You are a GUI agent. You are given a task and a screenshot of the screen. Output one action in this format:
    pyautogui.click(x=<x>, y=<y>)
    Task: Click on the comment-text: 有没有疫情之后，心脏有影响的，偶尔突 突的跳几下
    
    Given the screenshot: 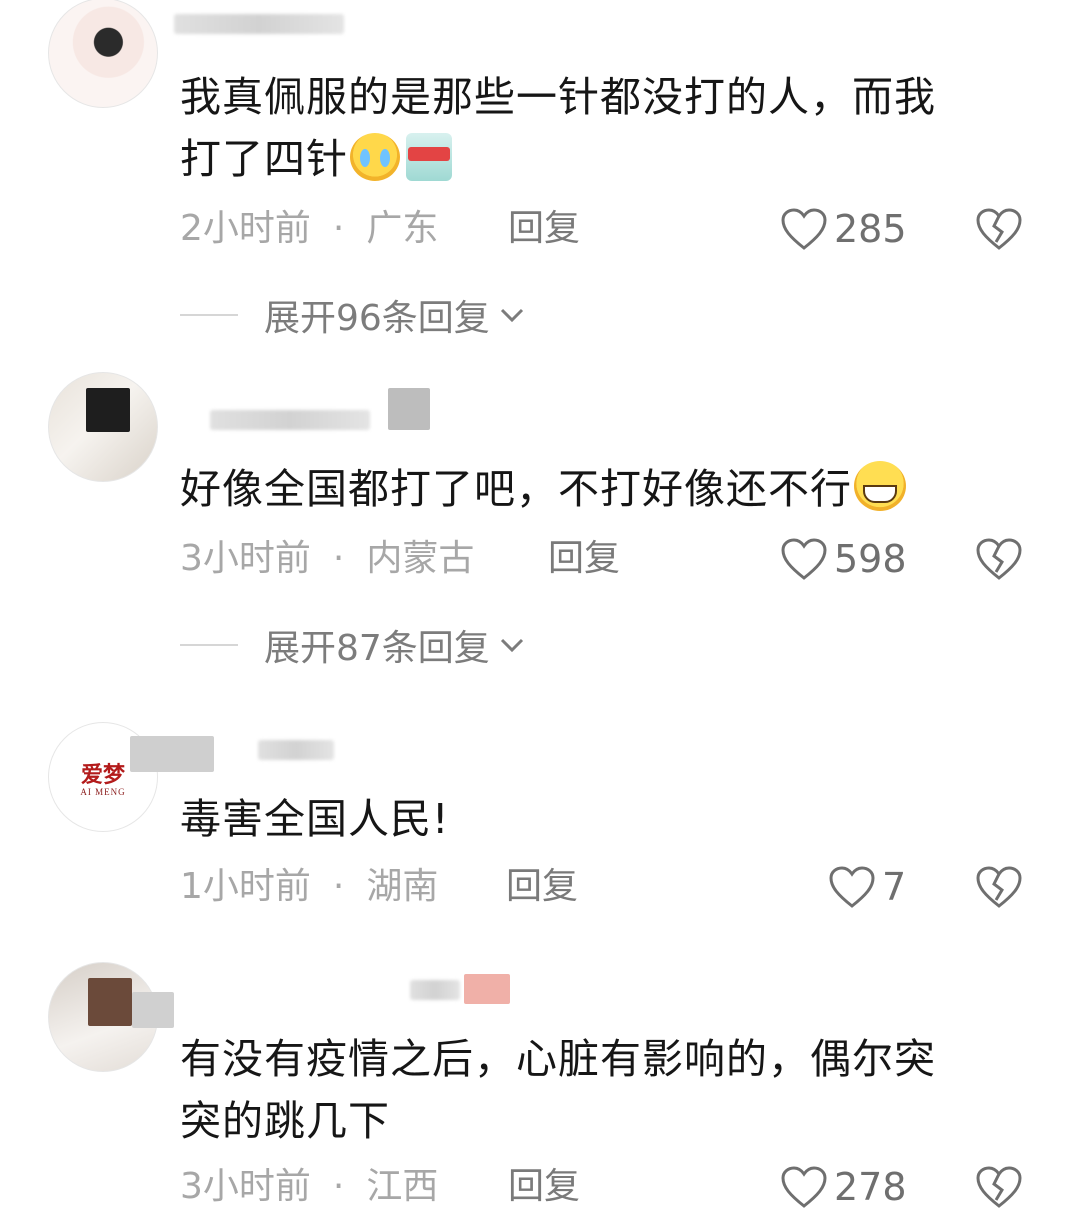 What is the action you would take?
    pyautogui.click(x=600, y=1090)
    